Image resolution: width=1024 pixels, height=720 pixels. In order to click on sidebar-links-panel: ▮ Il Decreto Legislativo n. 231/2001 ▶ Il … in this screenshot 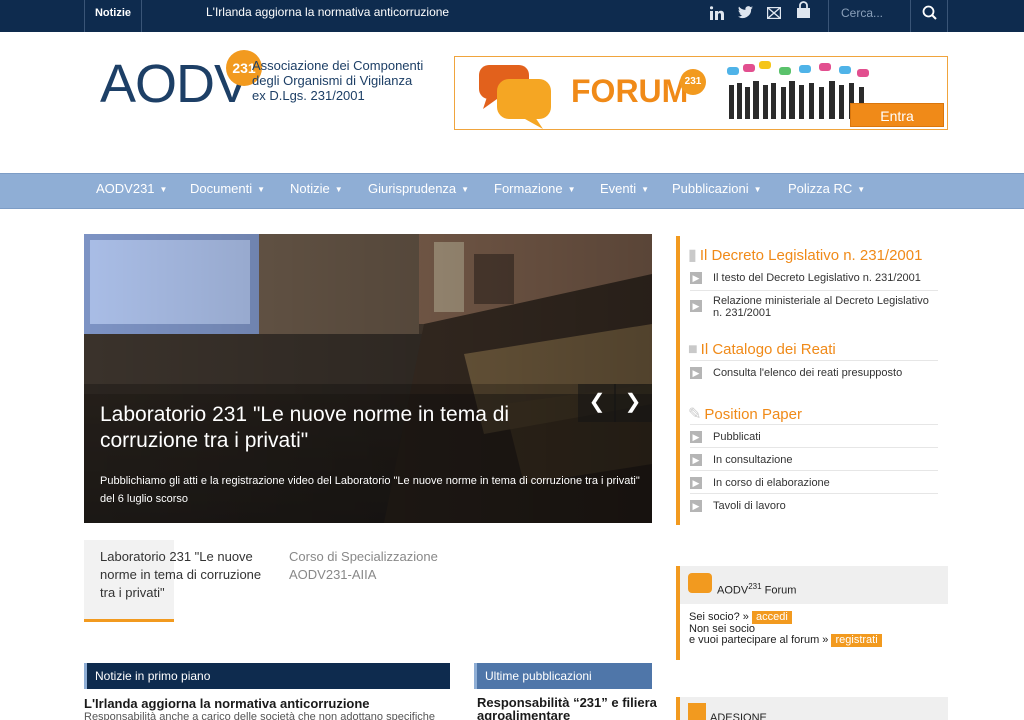, I will do `click(812, 380)`.